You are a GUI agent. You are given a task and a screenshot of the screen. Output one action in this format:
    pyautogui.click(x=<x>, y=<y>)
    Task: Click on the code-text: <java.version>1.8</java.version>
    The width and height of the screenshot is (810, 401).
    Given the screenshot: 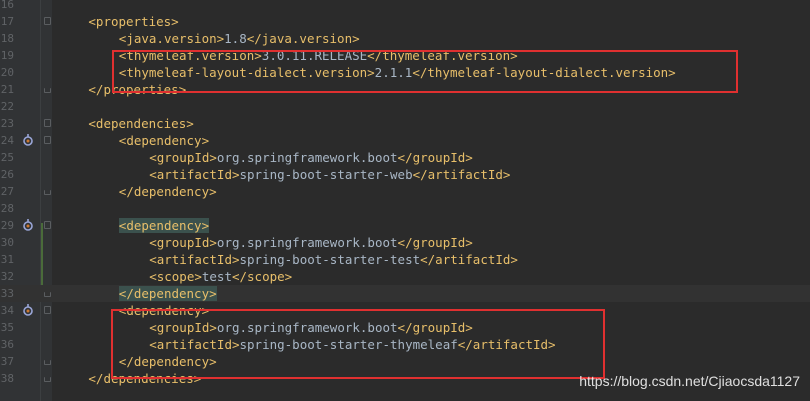 What is the action you would take?
    pyautogui.click(x=239, y=38)
    